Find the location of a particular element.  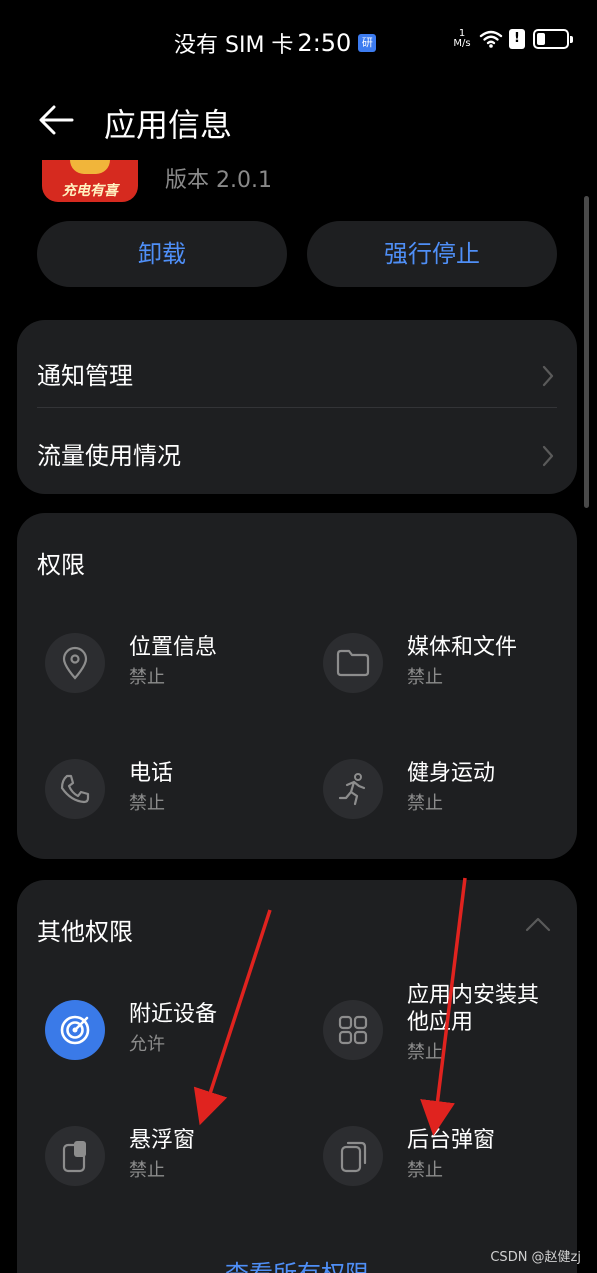

folder-icon is located at coordinates (353, 663).